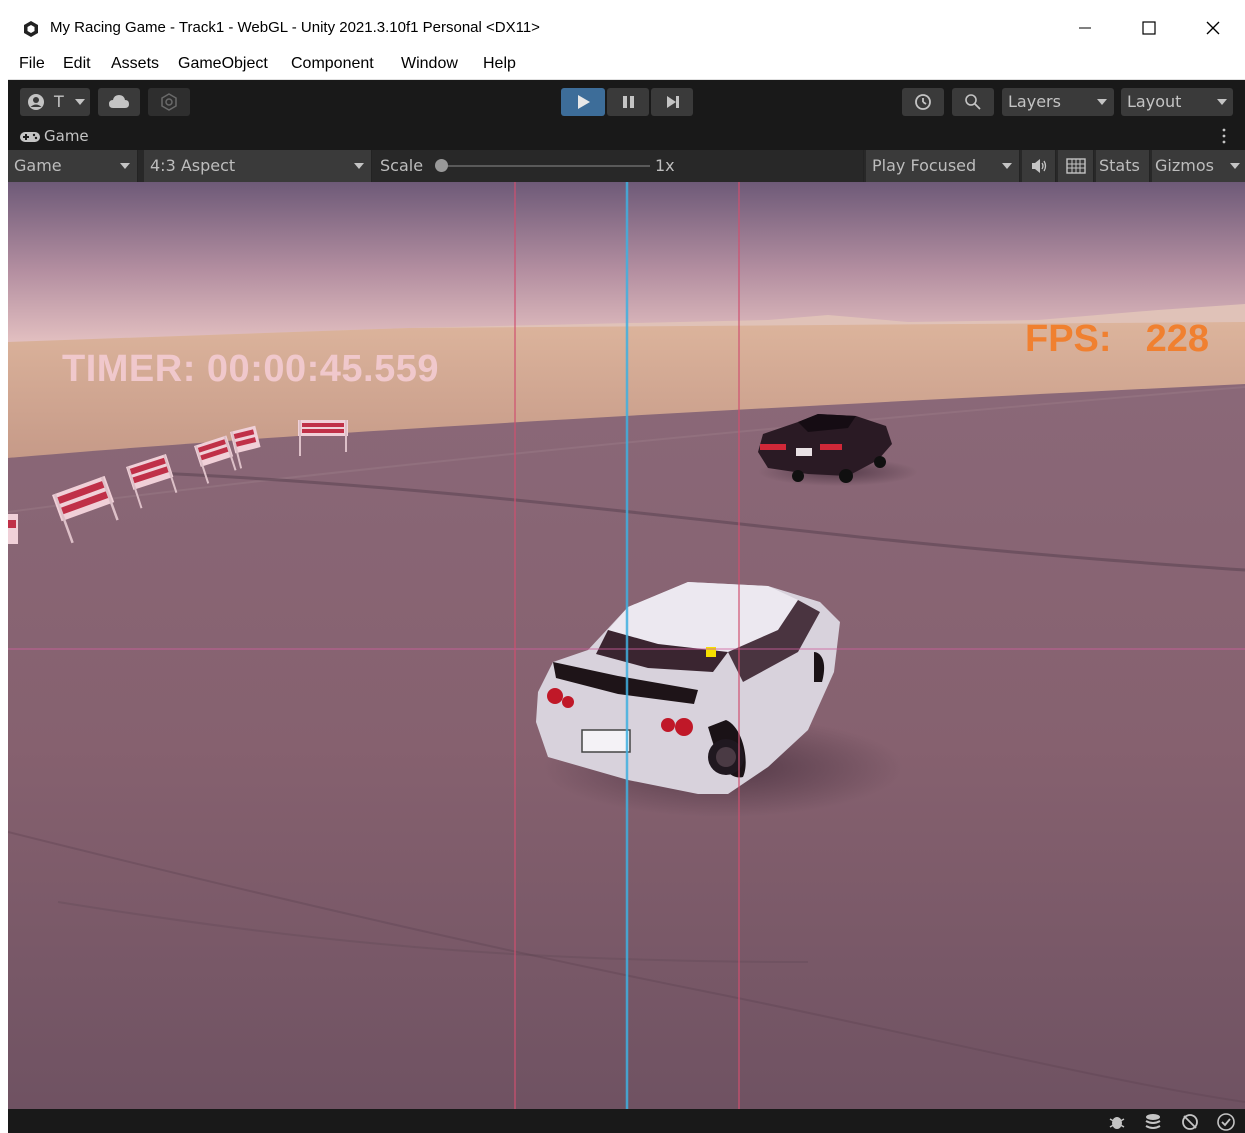 This screenshot has height=1133, width=1245. I want to click on minimize-button, so click(1085, 28).